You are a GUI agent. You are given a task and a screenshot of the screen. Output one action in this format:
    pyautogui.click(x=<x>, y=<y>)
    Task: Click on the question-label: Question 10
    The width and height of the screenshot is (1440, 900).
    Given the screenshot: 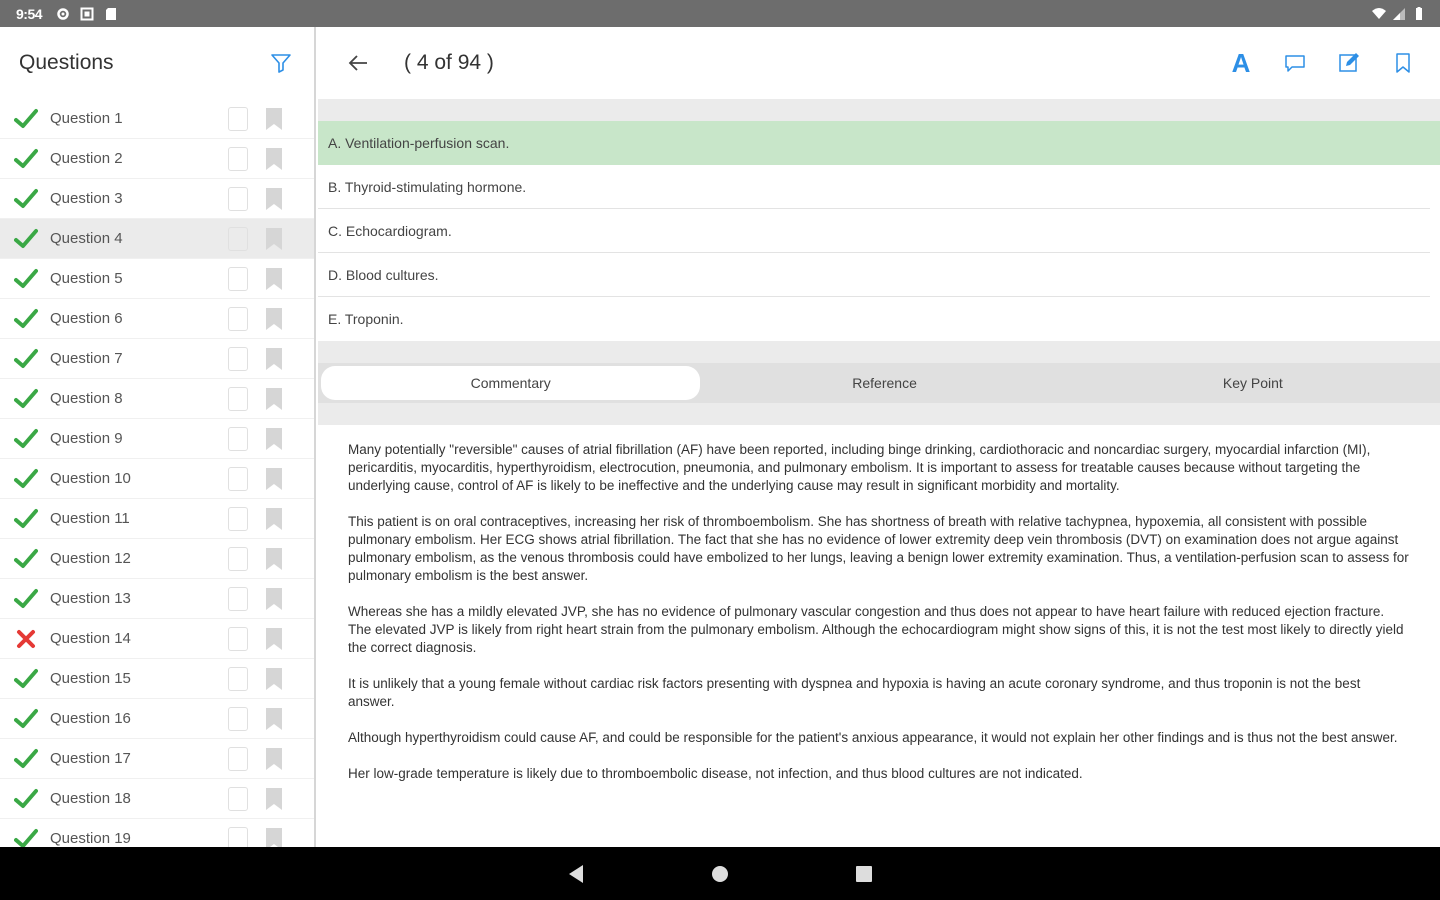 What is the action you would take?
    pyautogui.click(x=90, y=478)
    